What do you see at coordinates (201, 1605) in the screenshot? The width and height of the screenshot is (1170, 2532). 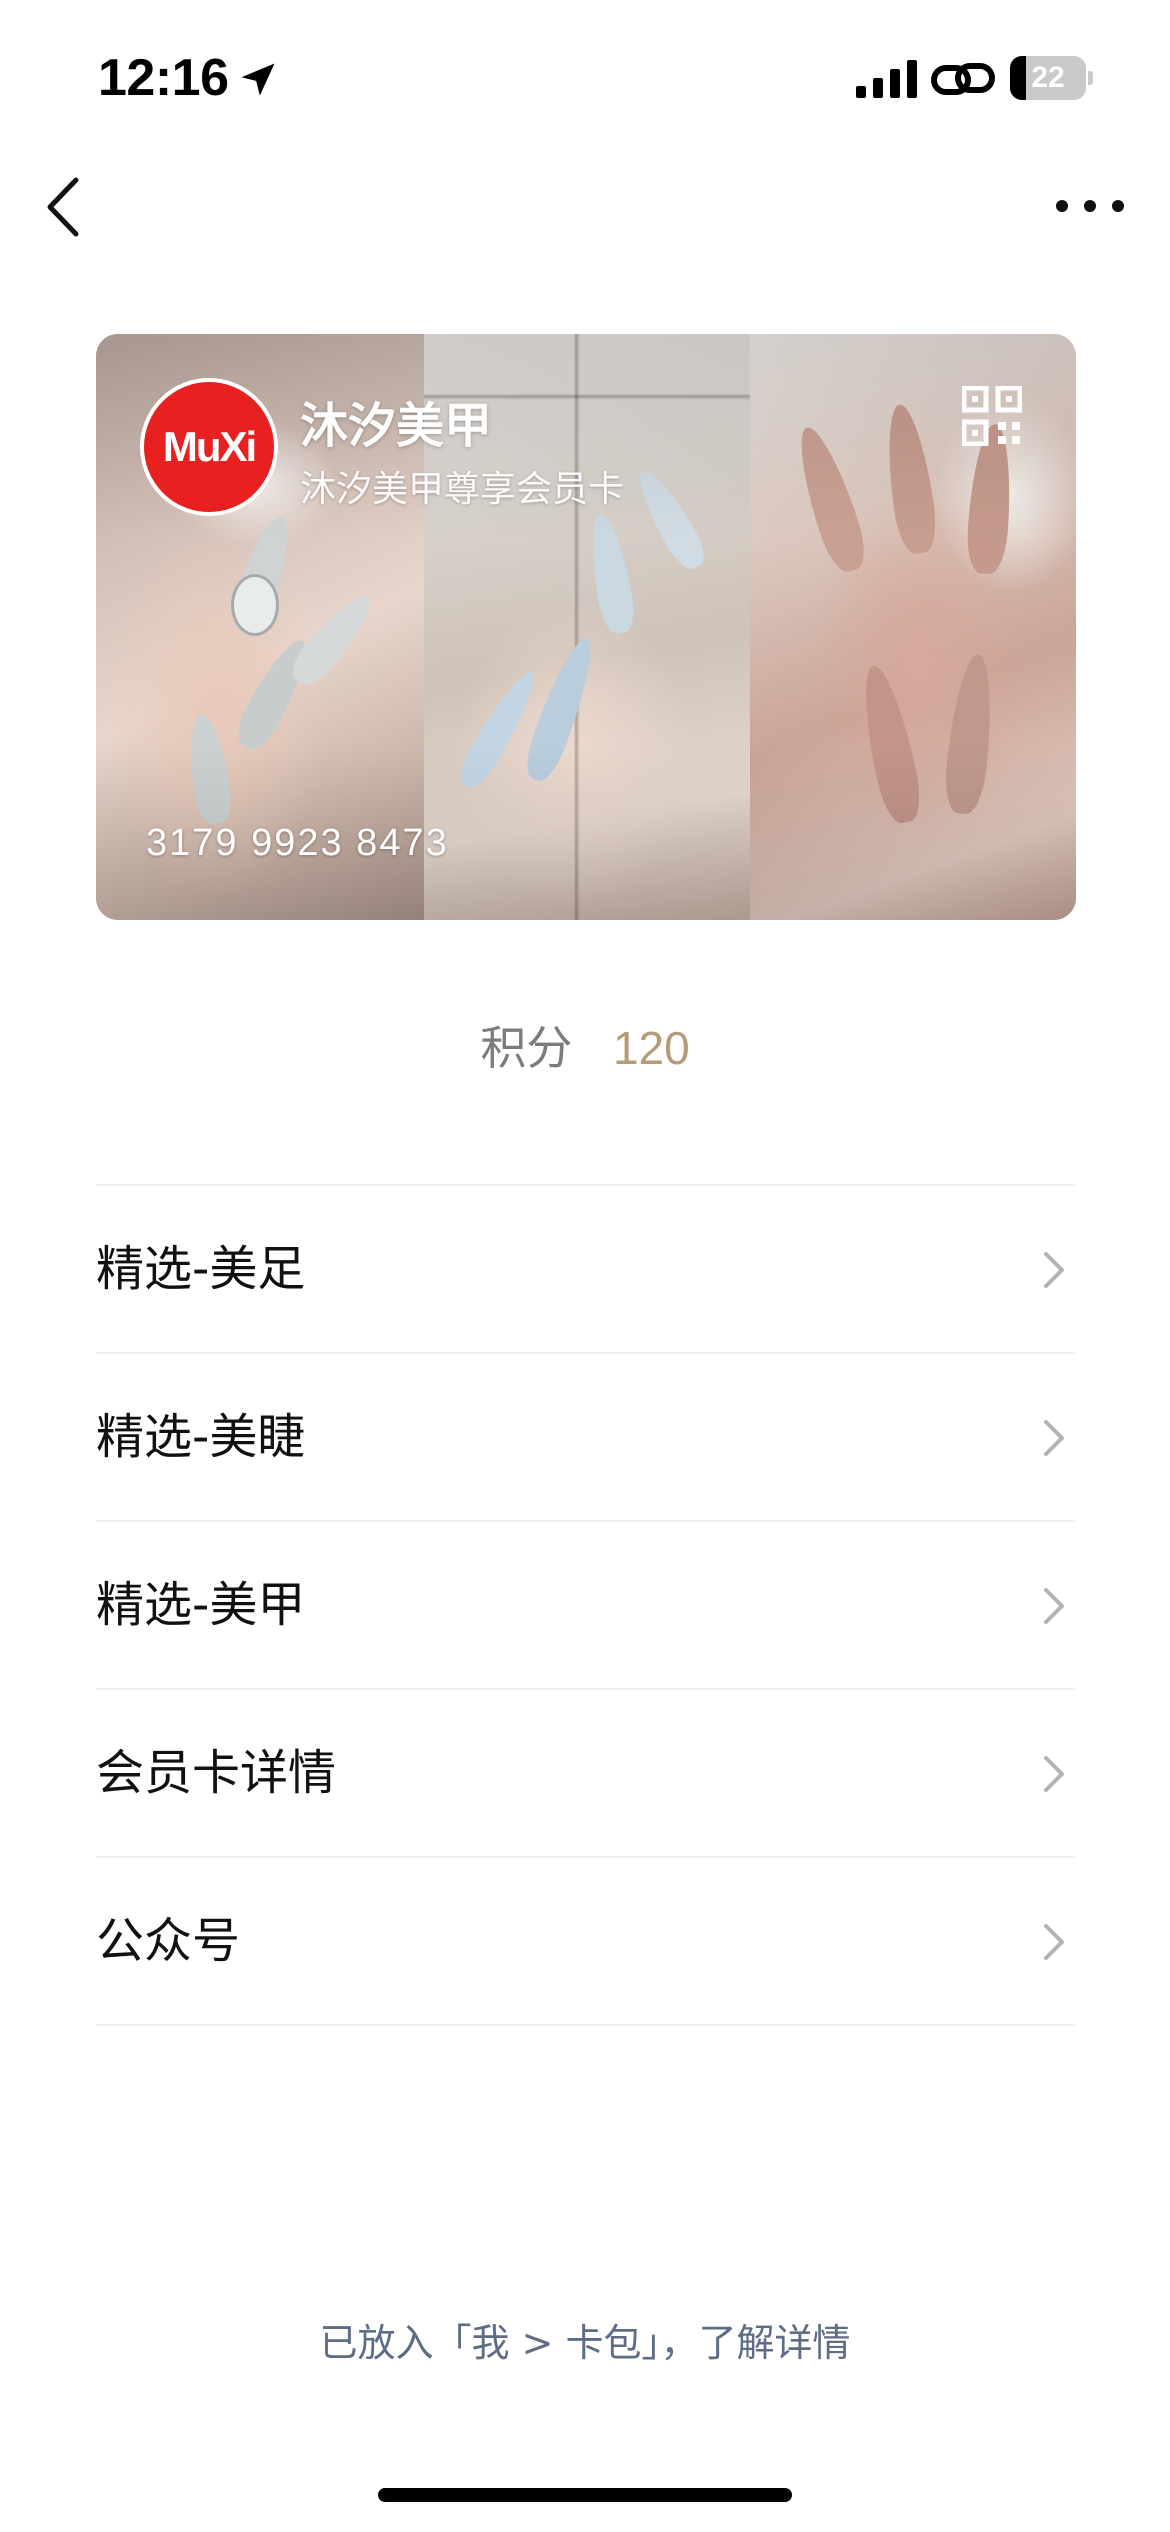 I see `menu-item-label: 精选-美甲` at bounding box center [201, 1605].